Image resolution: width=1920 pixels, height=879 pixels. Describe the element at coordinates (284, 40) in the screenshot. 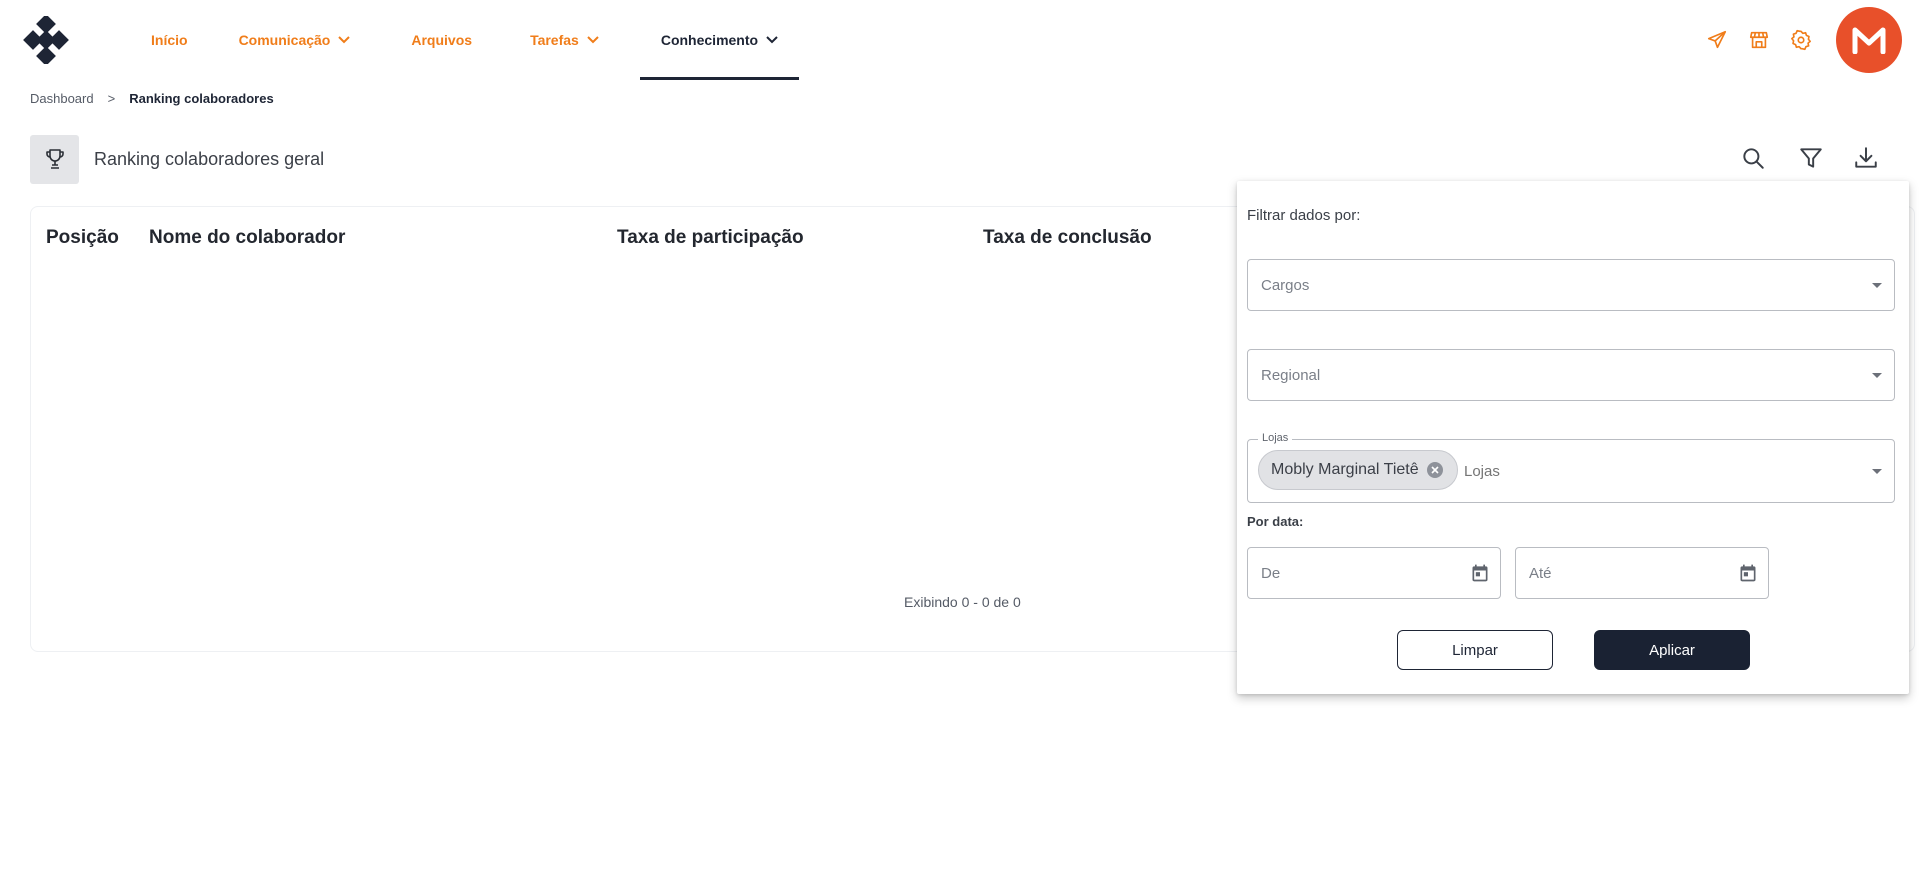

I see `nav-item-label: Comunicação` at that location.